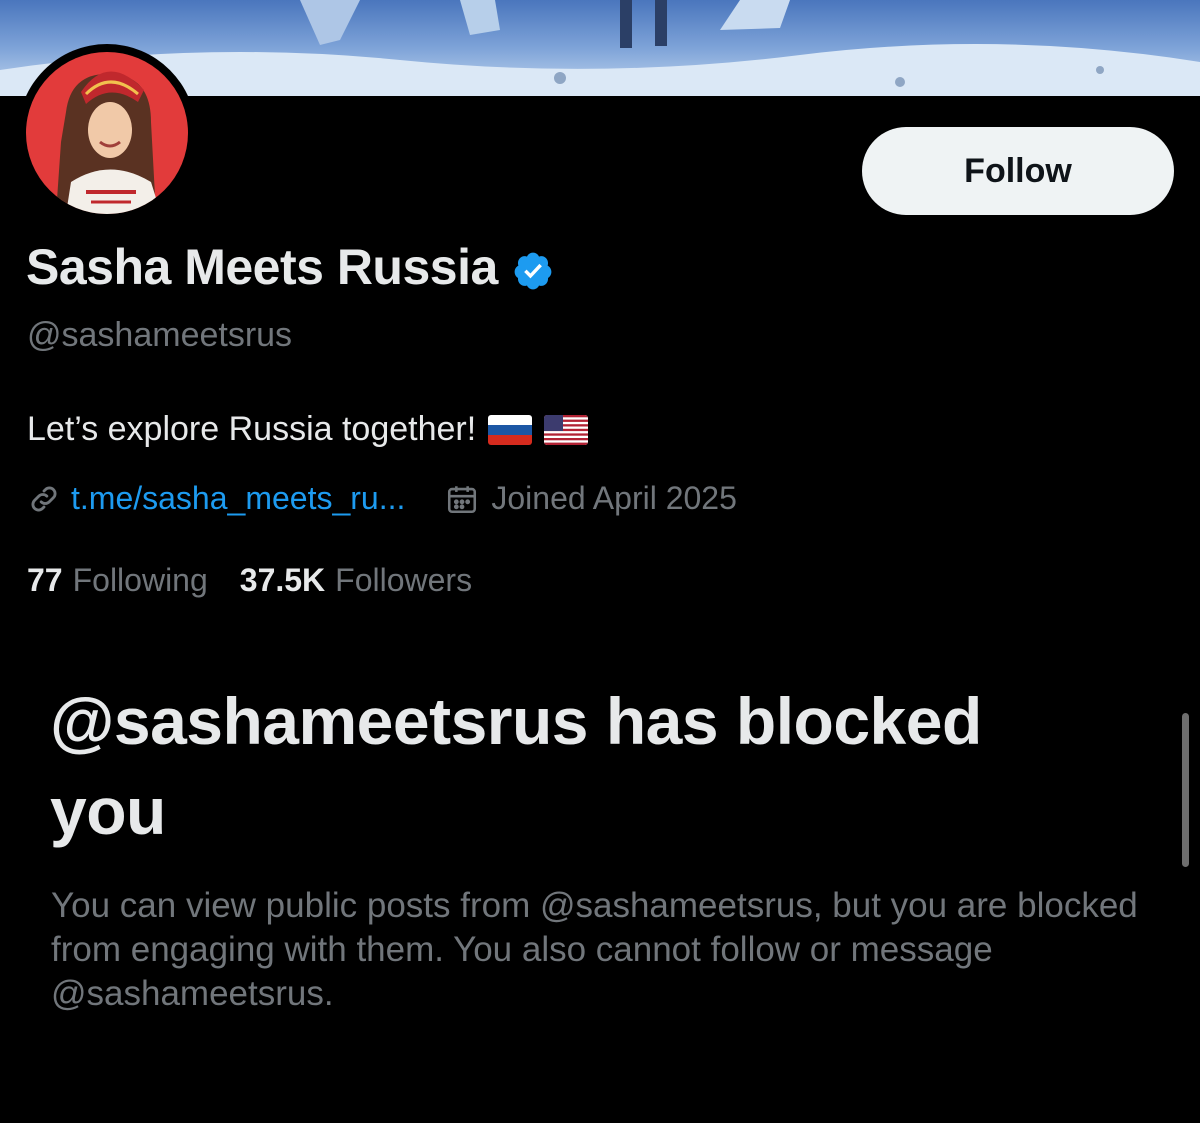  What do you see at coordinates (45, 580) in the screenshot?
I see `following-count: 77` at bounding box center [45, 580].